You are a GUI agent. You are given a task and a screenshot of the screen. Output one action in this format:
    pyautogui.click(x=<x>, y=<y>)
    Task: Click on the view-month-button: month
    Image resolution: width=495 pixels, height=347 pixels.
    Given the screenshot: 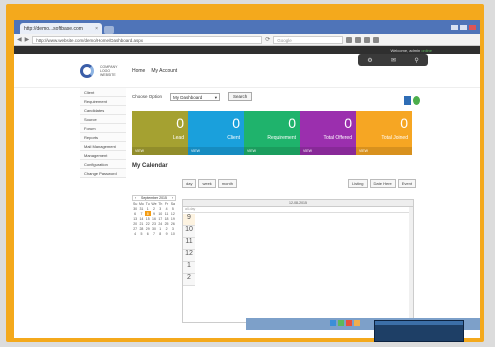 What is the action you would take?
    pyautogui.click(x=227, y=183)
    